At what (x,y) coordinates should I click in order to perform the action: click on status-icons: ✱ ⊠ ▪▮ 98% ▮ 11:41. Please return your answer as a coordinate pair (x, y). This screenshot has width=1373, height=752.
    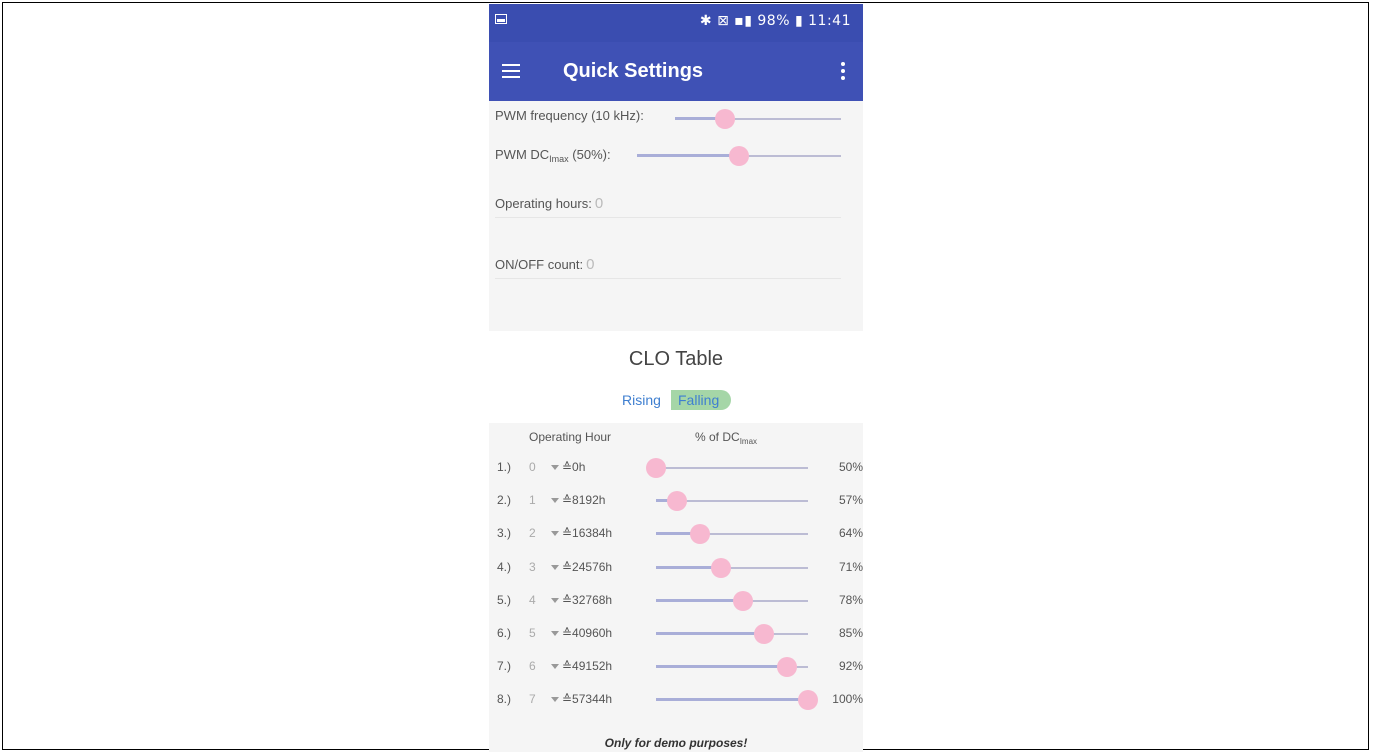
    Looking at the image, I should click on (775, 21).